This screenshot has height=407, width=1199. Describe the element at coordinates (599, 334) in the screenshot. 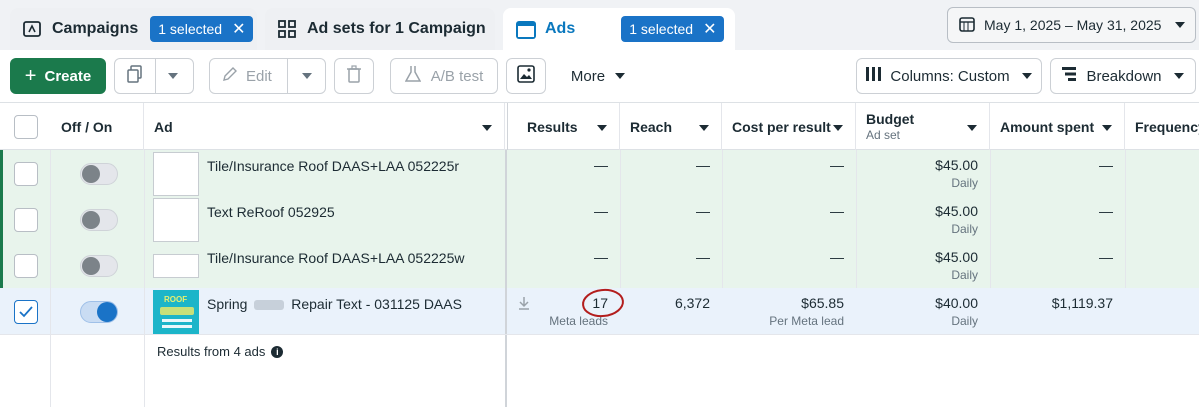

I see `footer-divider` at that location.